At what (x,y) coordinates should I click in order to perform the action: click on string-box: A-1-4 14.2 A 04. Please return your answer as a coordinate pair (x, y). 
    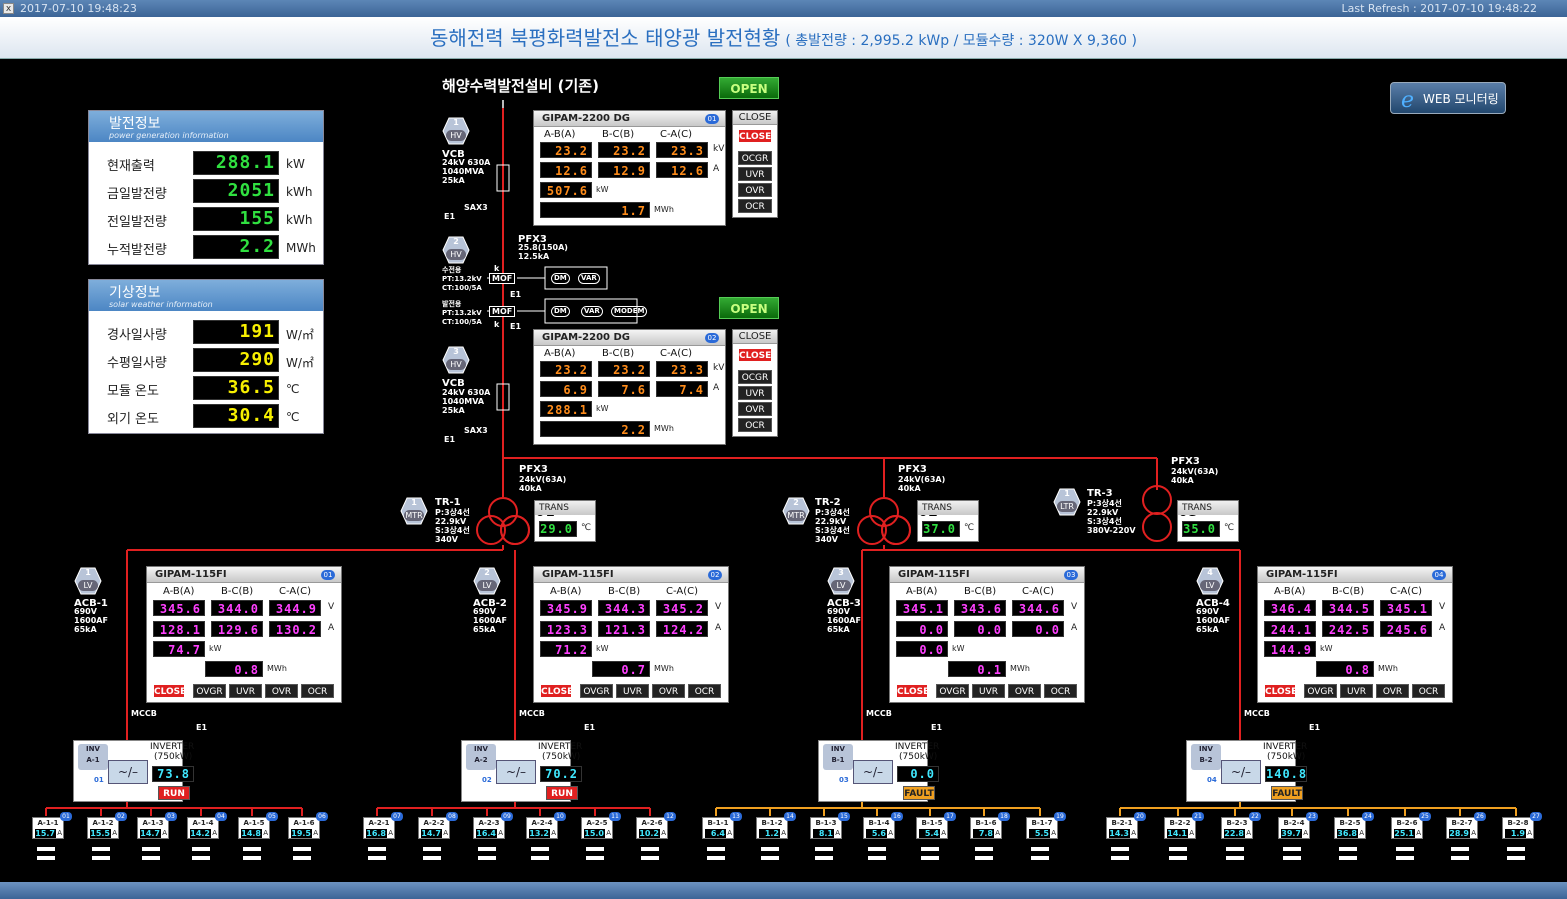
    Looking at the image, I should click on (207, 825).